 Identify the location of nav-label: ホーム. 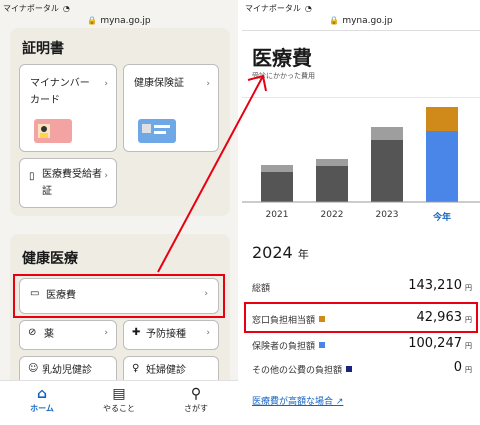
(42, 408).